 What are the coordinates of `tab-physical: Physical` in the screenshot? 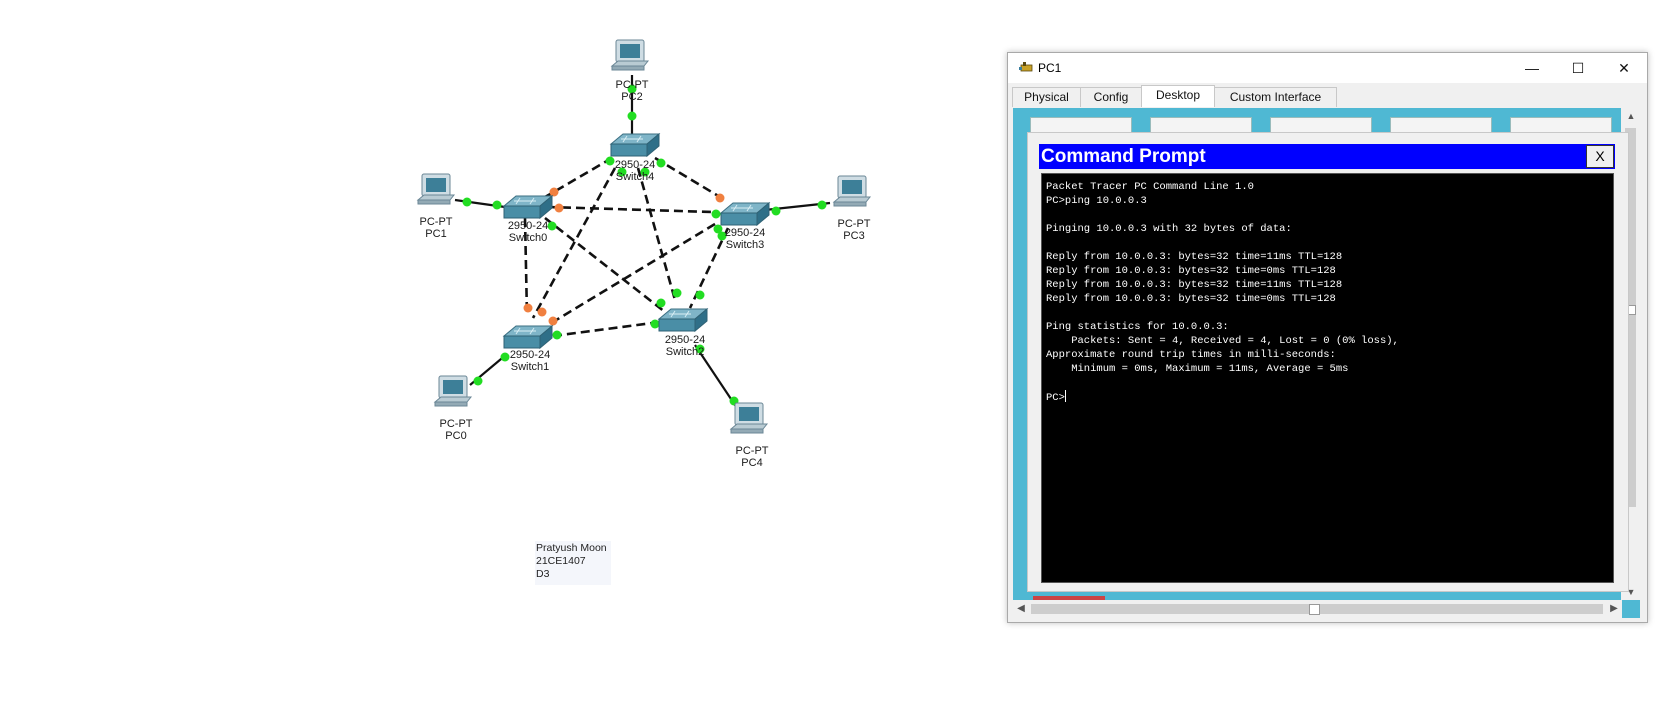 It's located at (1046, 97).